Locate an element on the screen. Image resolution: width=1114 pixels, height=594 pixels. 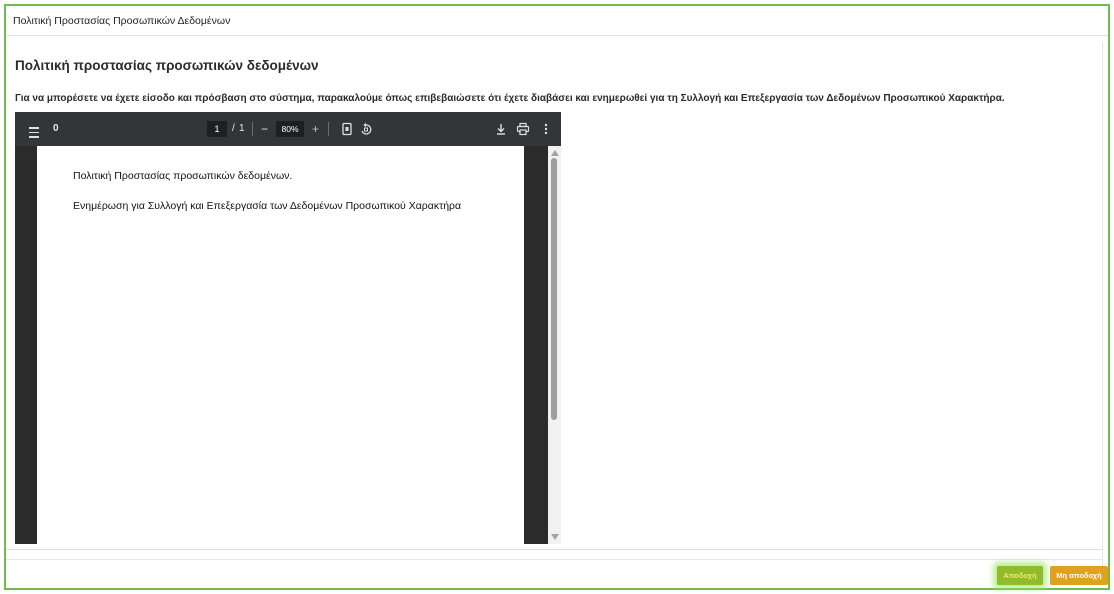
panel-border is located at coordinates (1102, 312).